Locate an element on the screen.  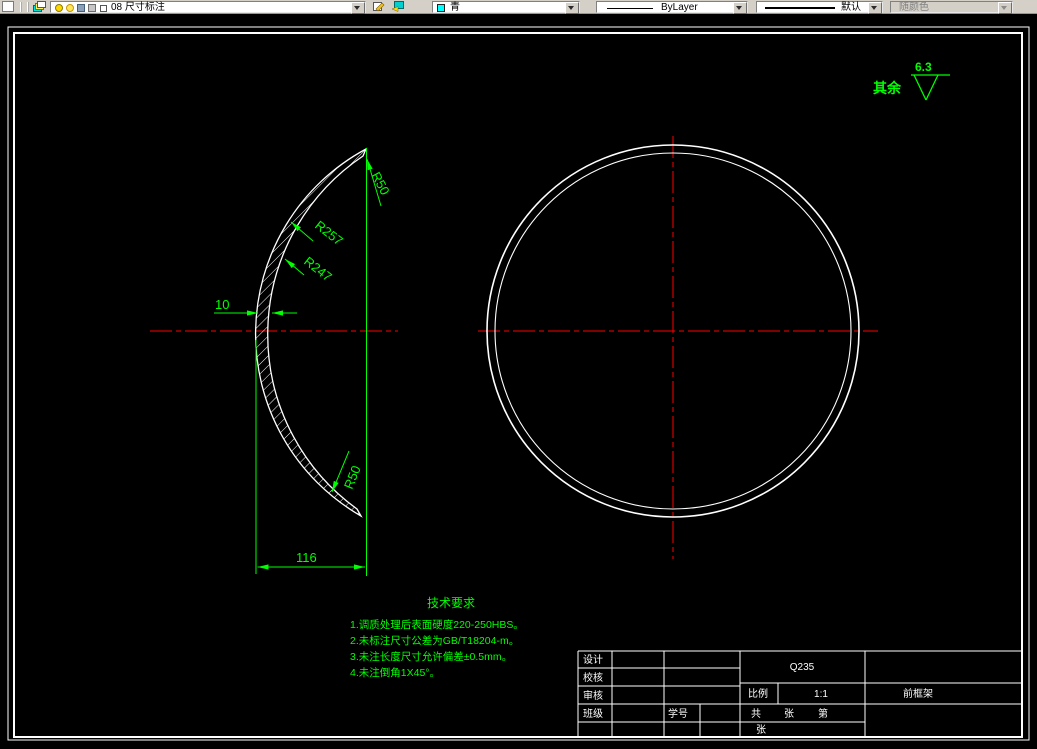
color-combo-value: 青 is located at coordinates (455, 7).